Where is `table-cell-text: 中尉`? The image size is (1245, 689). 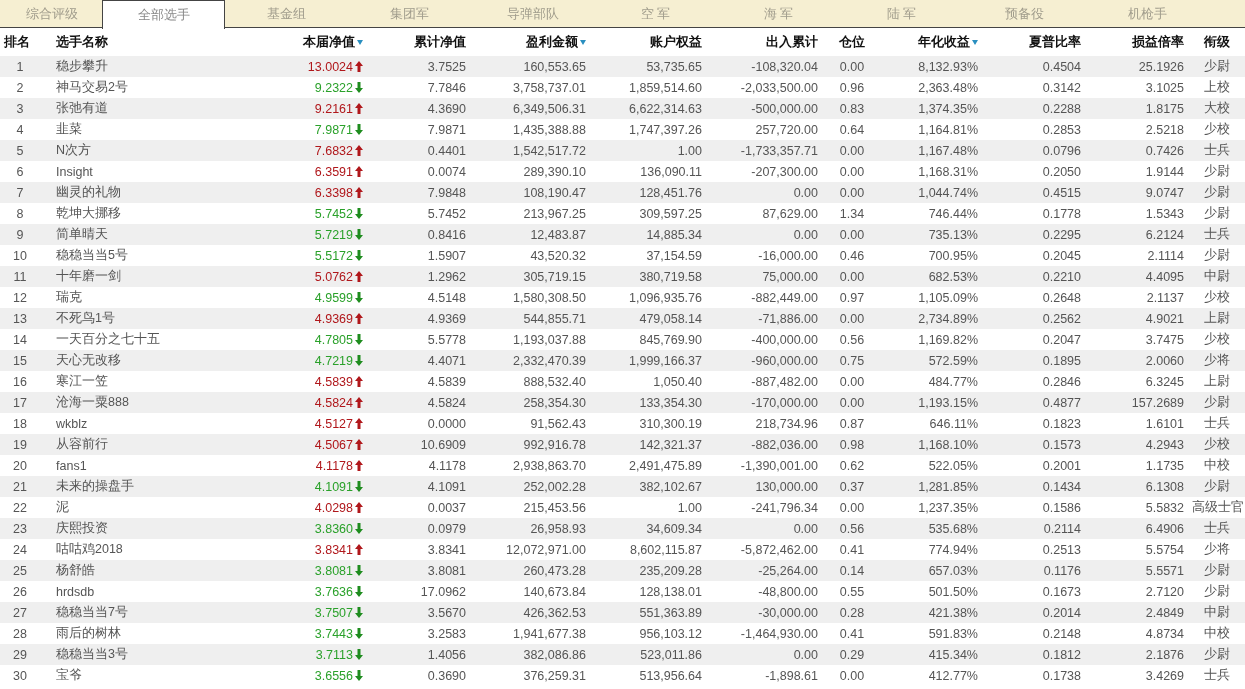
table-cell-text: 中尉 is located at coordinates (1216, 612).